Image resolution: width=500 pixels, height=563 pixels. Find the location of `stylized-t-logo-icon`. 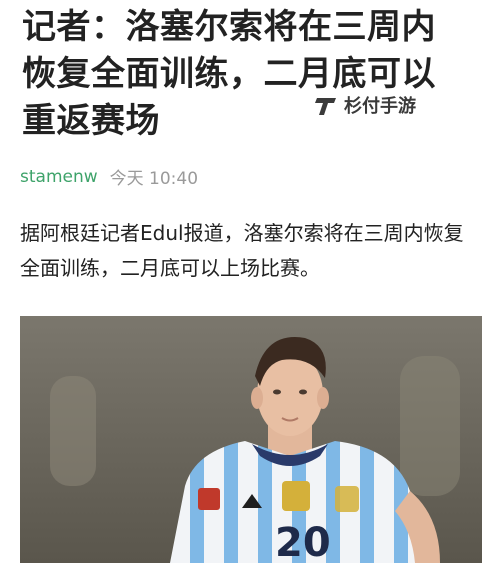

stylized-t-logo-icon is located at coordinates (327, 105).